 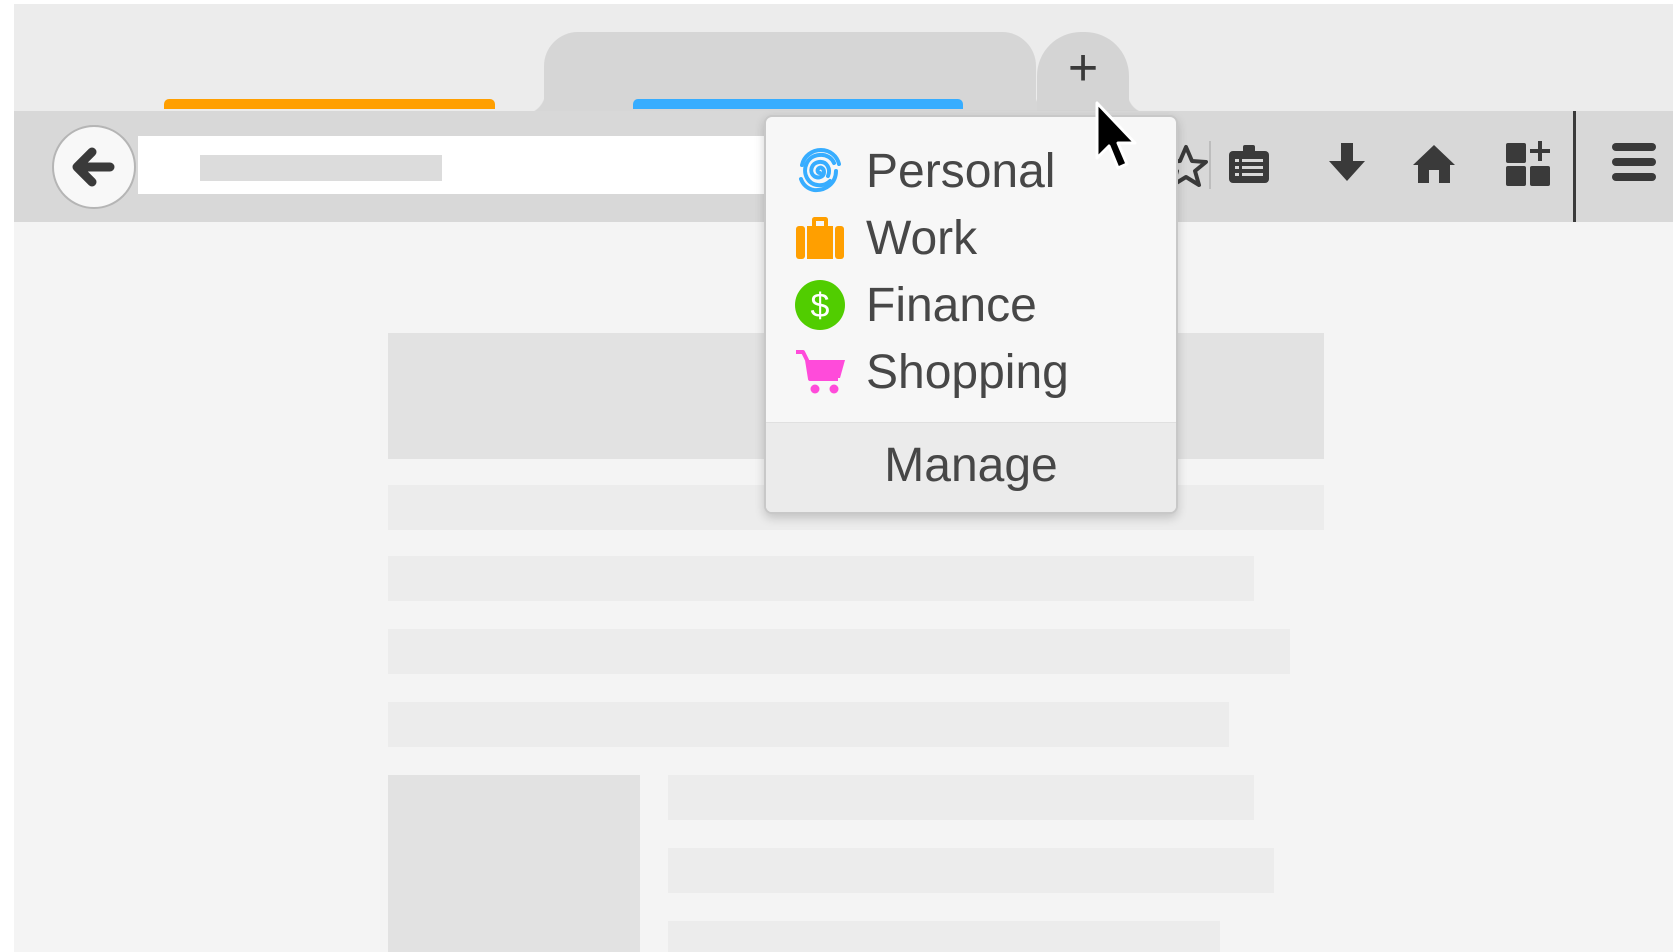 I want to click on home-icon, so click(x=1434, y=164).